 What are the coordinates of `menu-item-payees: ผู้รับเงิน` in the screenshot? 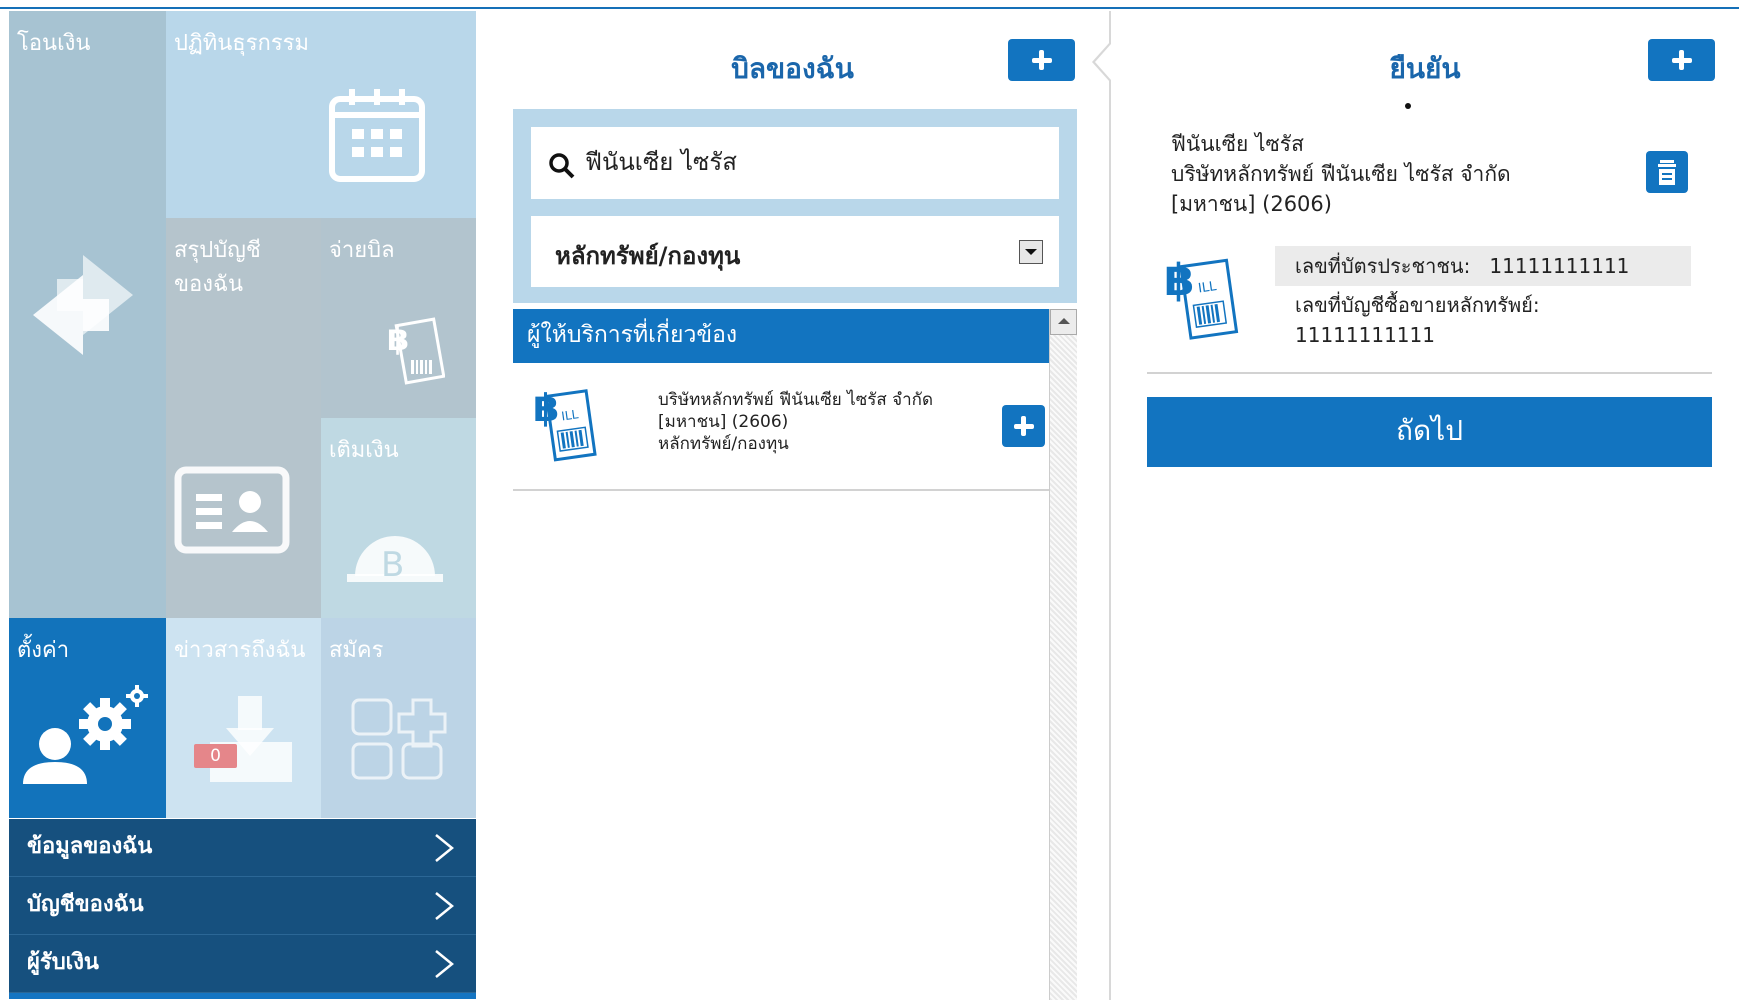 It's located at (242, 964).